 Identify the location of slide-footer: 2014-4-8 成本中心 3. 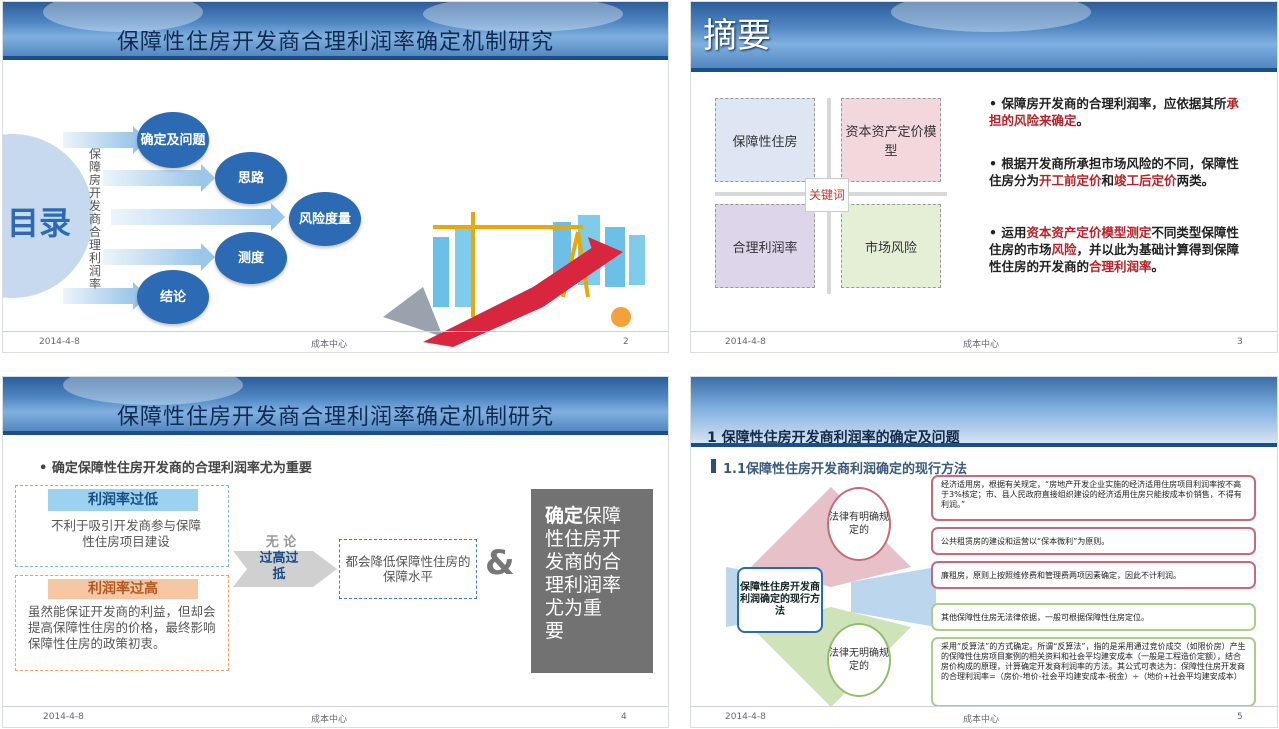
(984, 341).